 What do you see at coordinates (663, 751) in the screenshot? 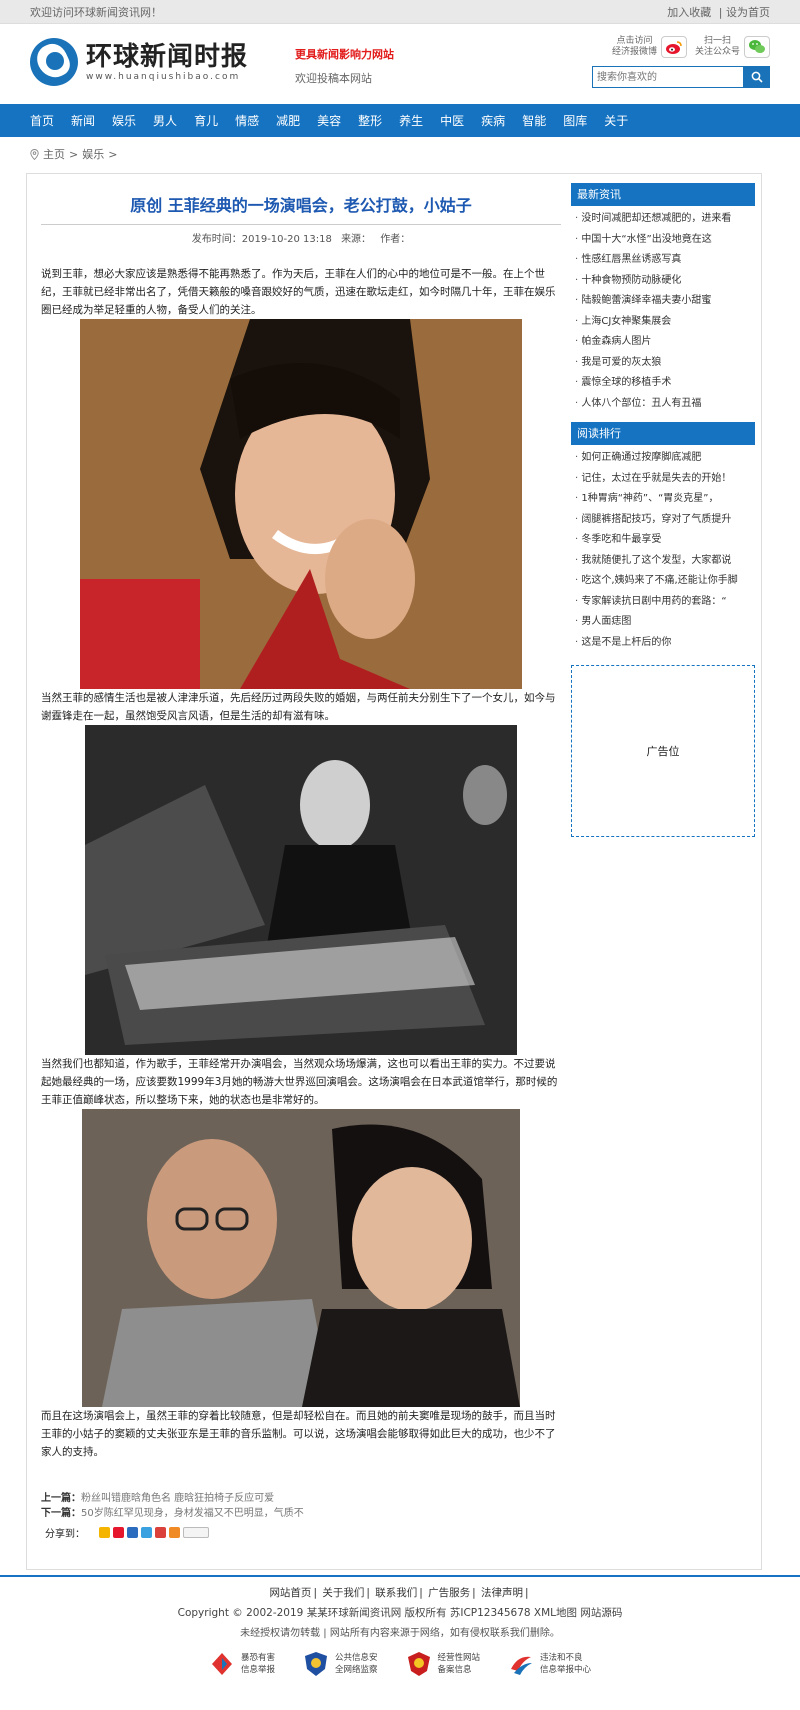
I see `ad-slot: 广告位` at bounding box center [663, 751].